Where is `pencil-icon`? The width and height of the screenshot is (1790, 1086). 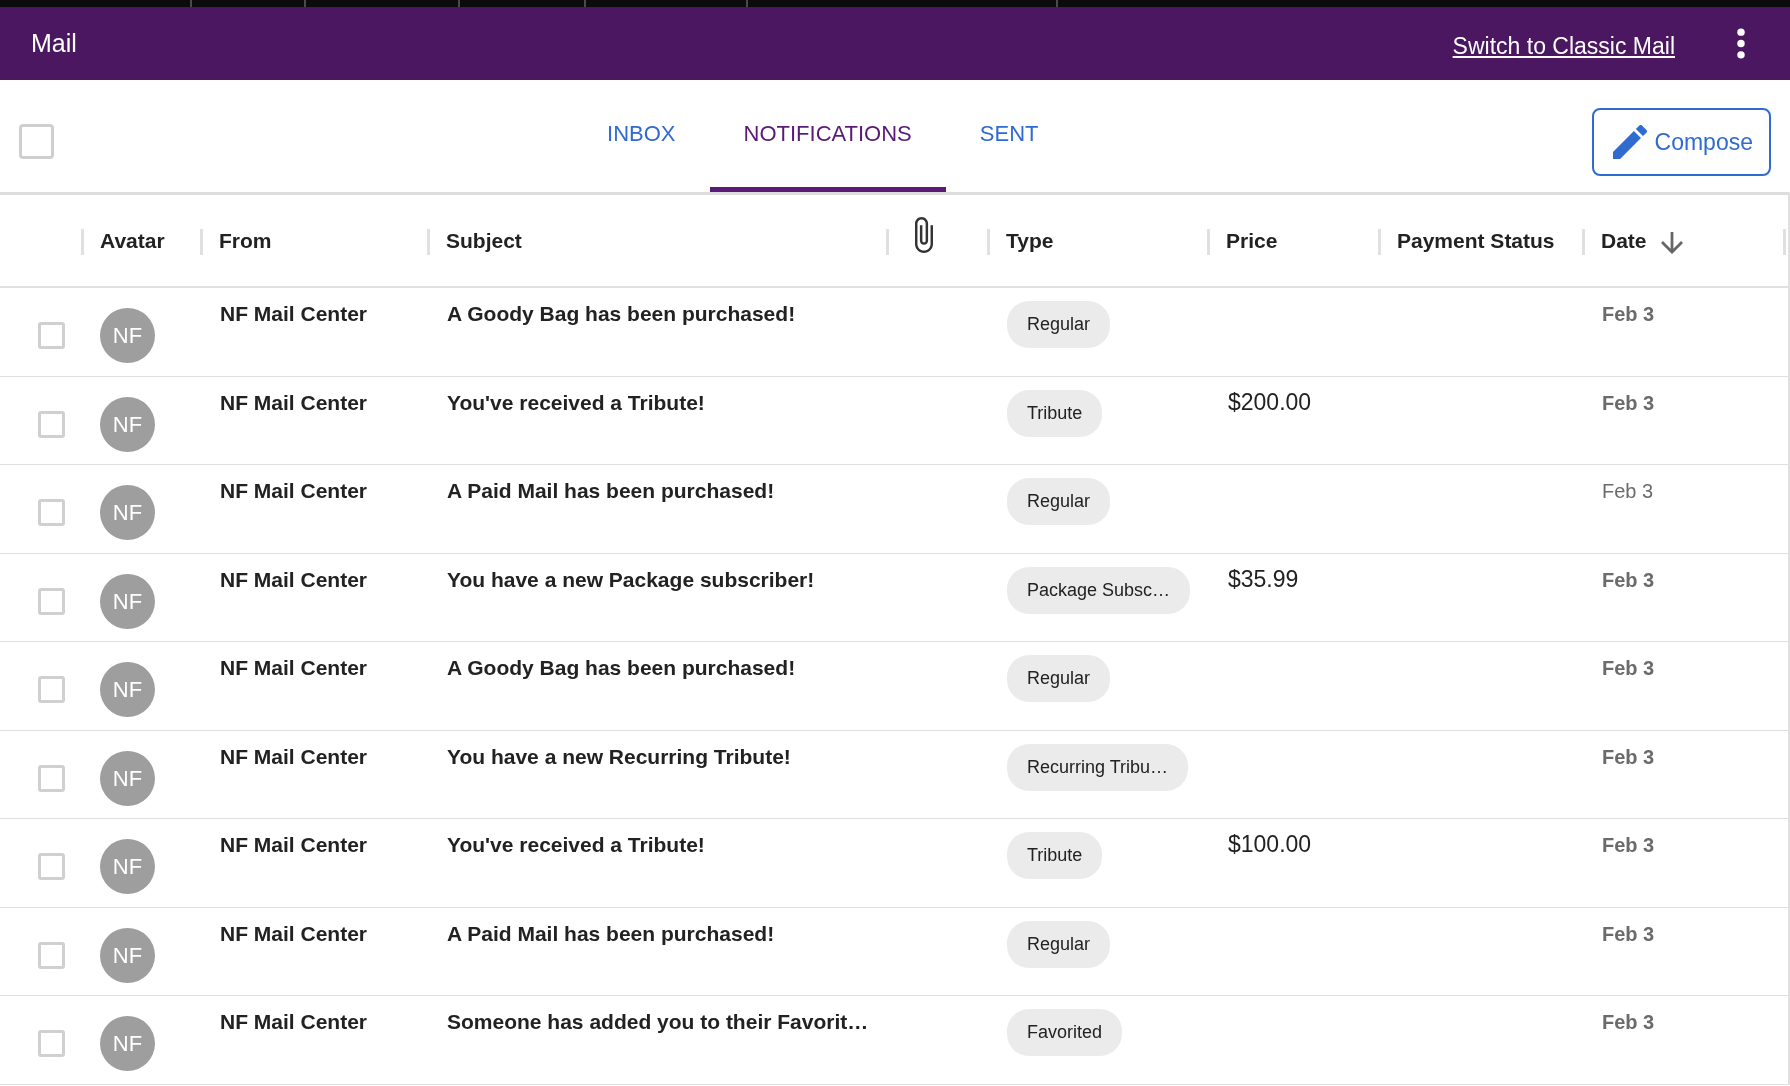
pencil-icon is located at coordinates (1629, 142).